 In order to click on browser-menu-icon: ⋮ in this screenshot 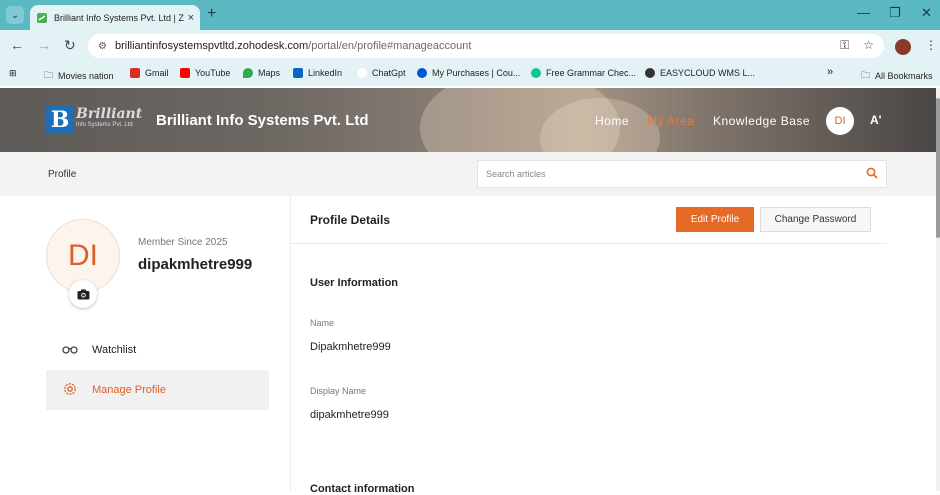, I will do `click(931, 45)`.